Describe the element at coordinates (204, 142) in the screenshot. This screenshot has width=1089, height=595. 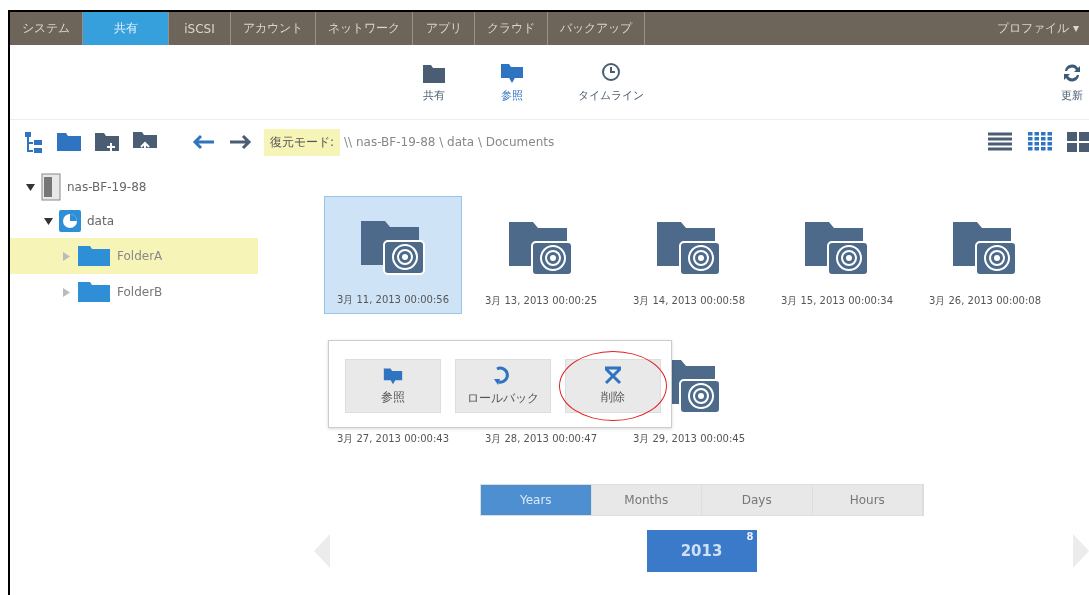
I see `back-arrow-icon` at that location.